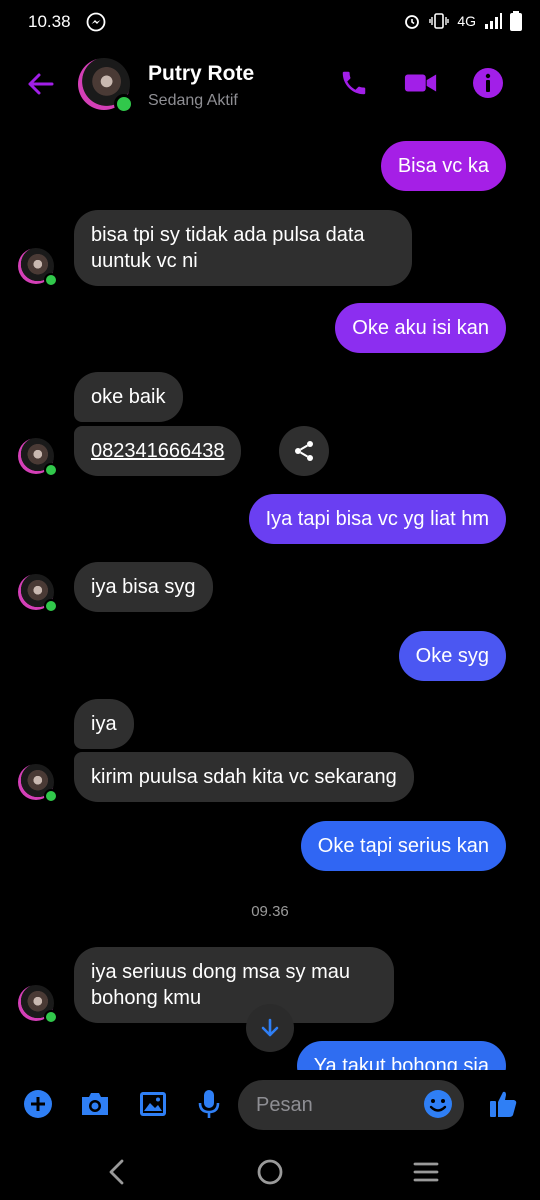 The image size is (540, 1200). What do you see at coordinates (201, 74) in the screenshot?
I see `contact-name: Putry Rote` at bounding box center [201, 74].